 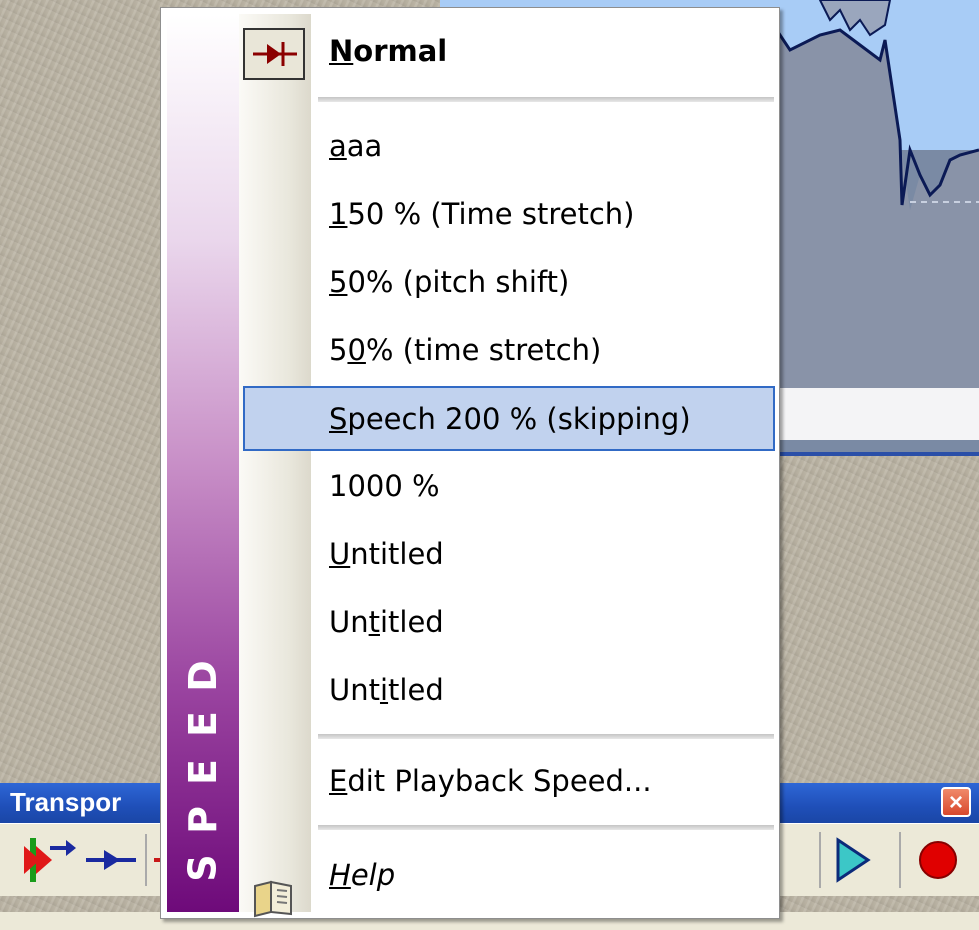 What do you see at coordinates (356, 146) in the screenshot?
I see `menu-item-label: aaa` at bounding box center [356, 146].